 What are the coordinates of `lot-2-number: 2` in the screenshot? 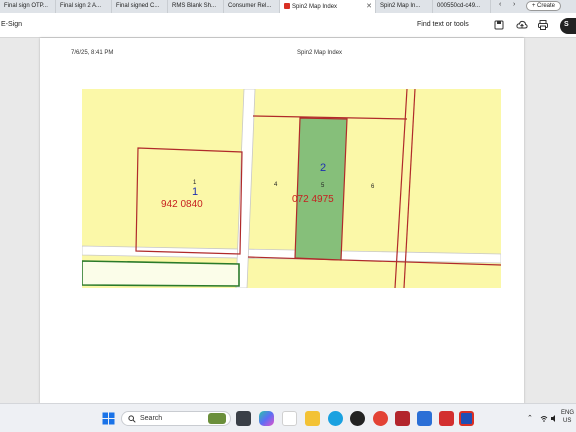 It's located at (323, 168).